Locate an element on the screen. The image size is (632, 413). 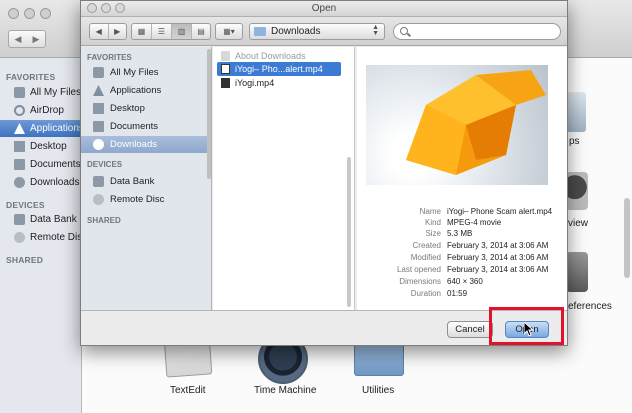
finder-sidebar-item-documents: Documents is located at coordinates (41, 164).